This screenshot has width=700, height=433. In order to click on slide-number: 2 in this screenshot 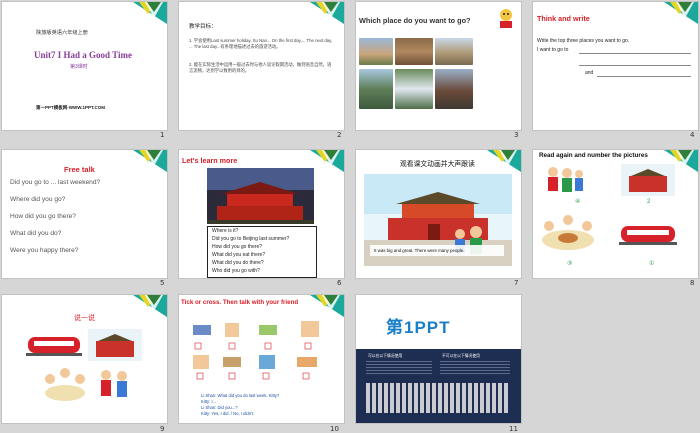, I will do `click(339, 135)`.